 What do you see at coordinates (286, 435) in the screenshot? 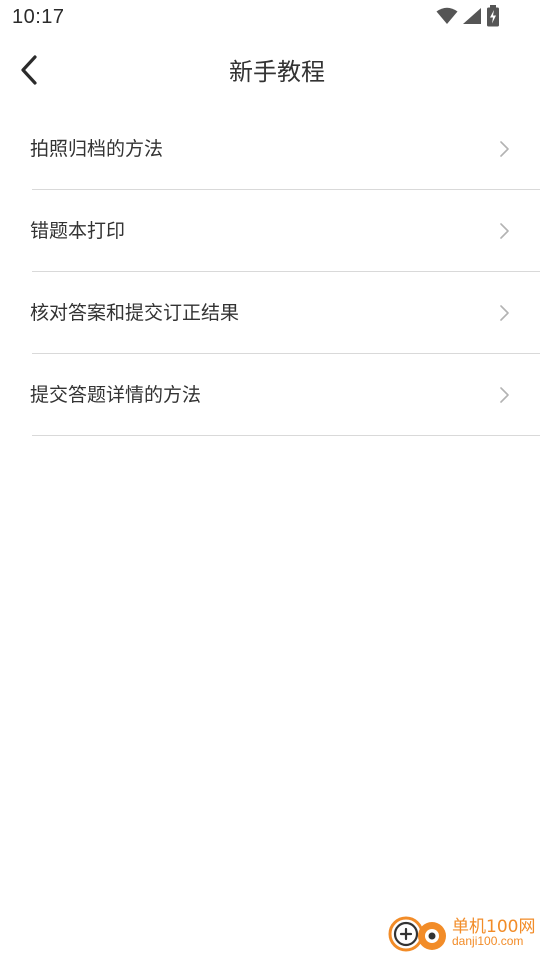
I see `divider` at bounding box center [286, 435].